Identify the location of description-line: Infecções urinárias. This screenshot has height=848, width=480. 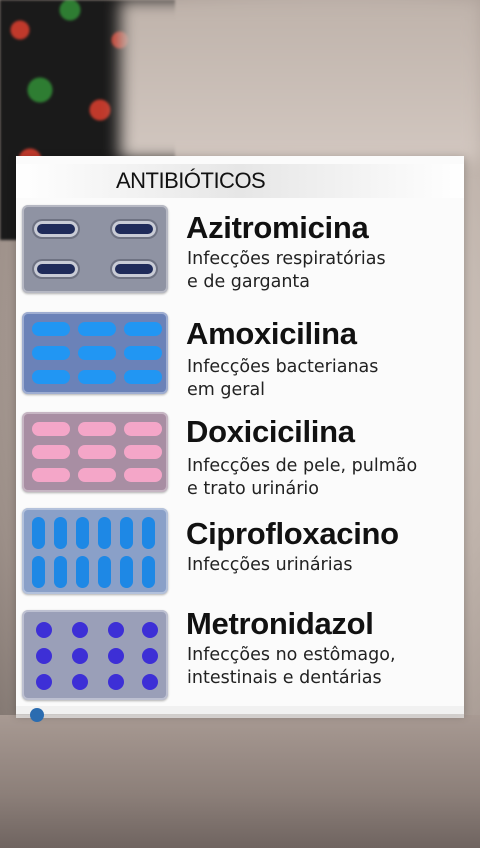
(270, 565).